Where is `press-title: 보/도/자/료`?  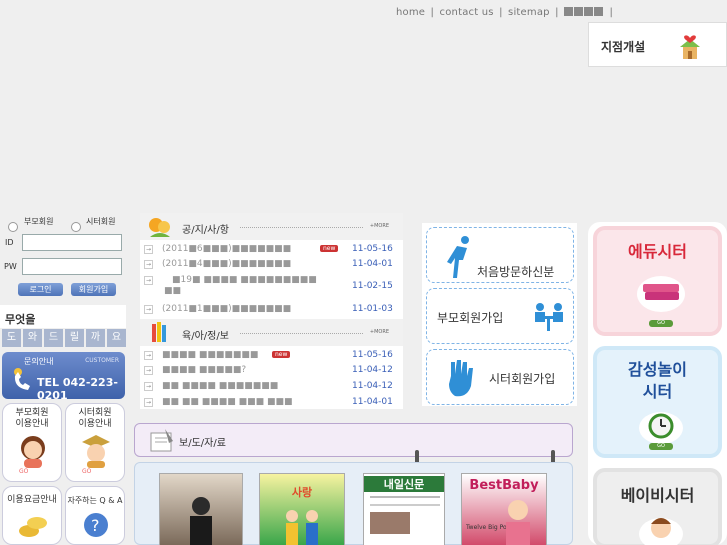
press-title: 보/도/자/료 is located at coordinates (202, 443).